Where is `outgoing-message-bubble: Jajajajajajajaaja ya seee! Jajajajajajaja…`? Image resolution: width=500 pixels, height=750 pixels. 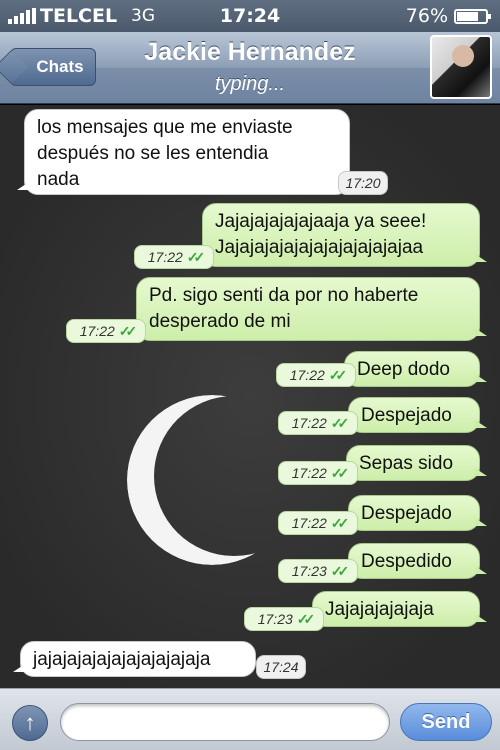
outgoing-message-bubble: Jajajajajajajaaja ya seee! Jajajajajajaja… is located at coordinates (344, 235).